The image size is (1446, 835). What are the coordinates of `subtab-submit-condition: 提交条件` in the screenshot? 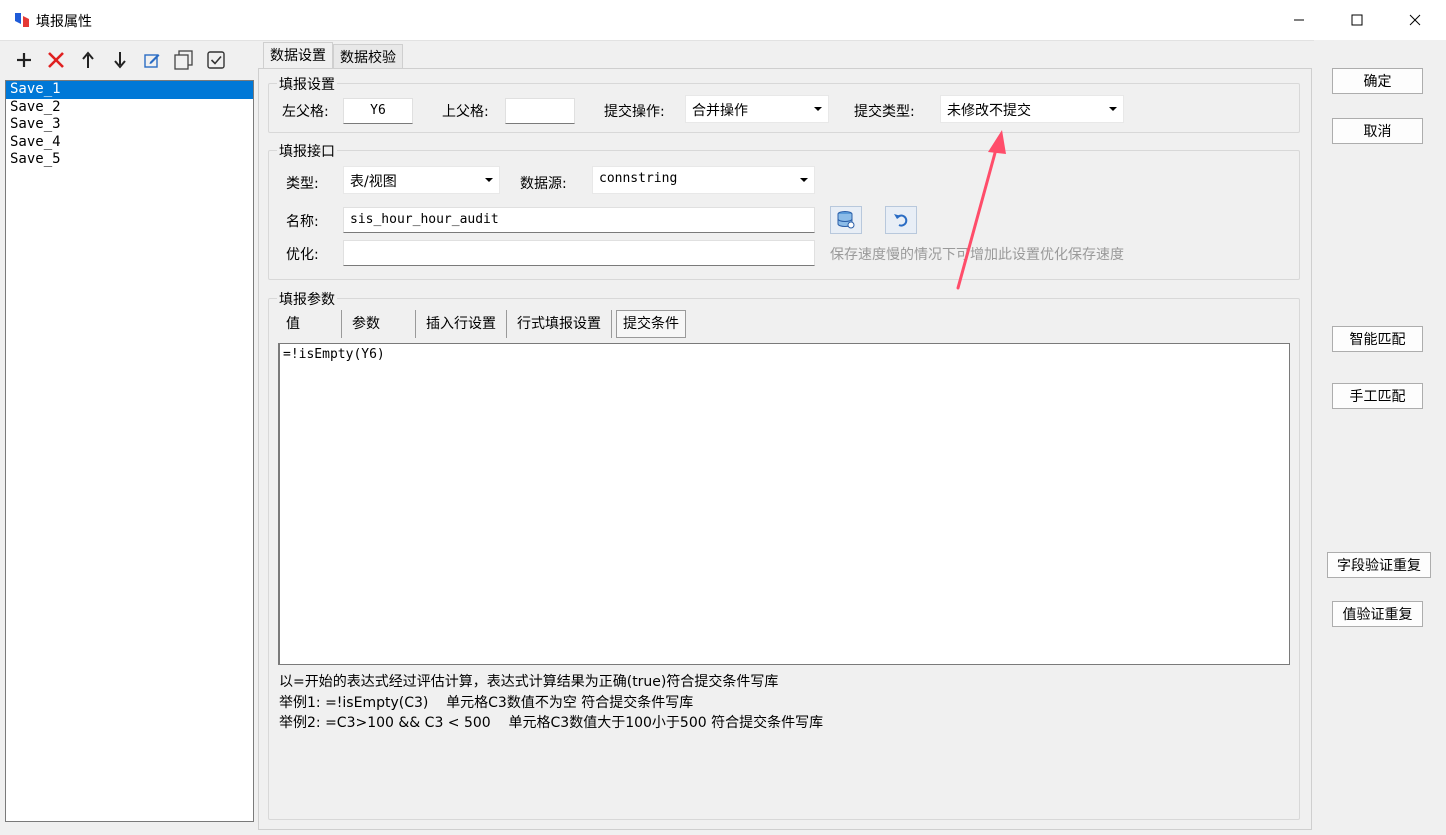 It's located at (651, 324).